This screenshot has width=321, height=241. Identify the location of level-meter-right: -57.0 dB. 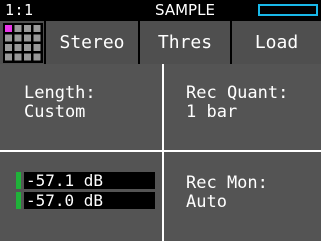
(85, 200).